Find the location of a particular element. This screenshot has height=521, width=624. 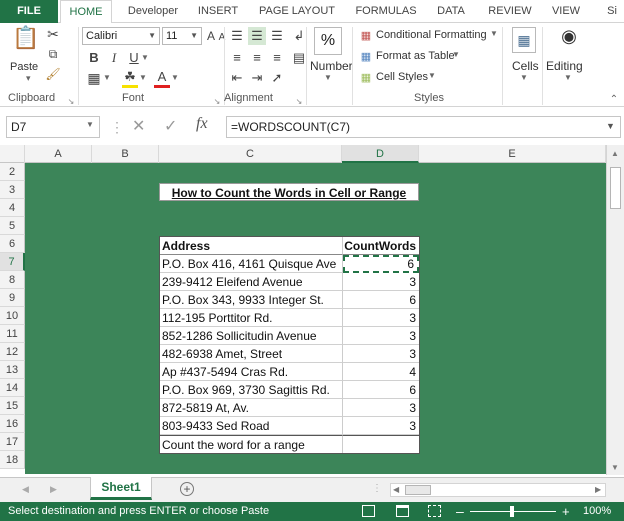

insert-function-icon: fx is located at coordinates (202, 124).